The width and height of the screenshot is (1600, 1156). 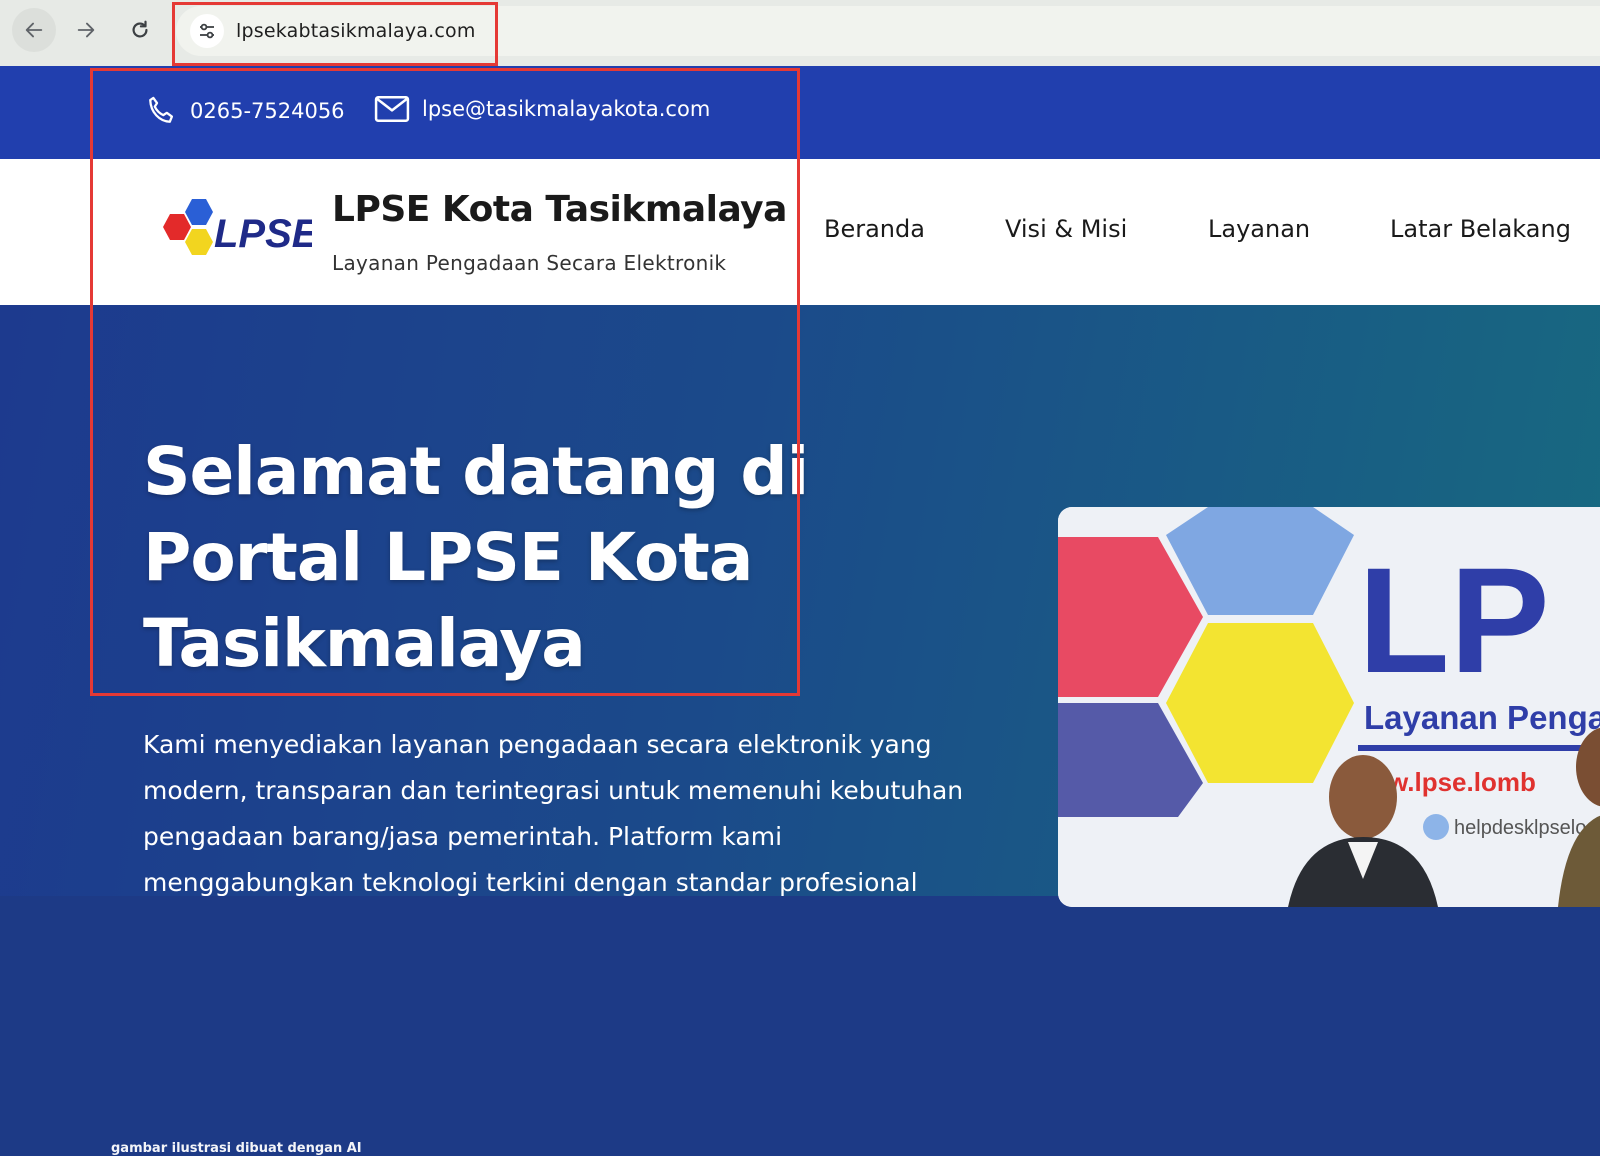 I want to click on menu-item-beranda: Beranda, so click(x=874, y=229).